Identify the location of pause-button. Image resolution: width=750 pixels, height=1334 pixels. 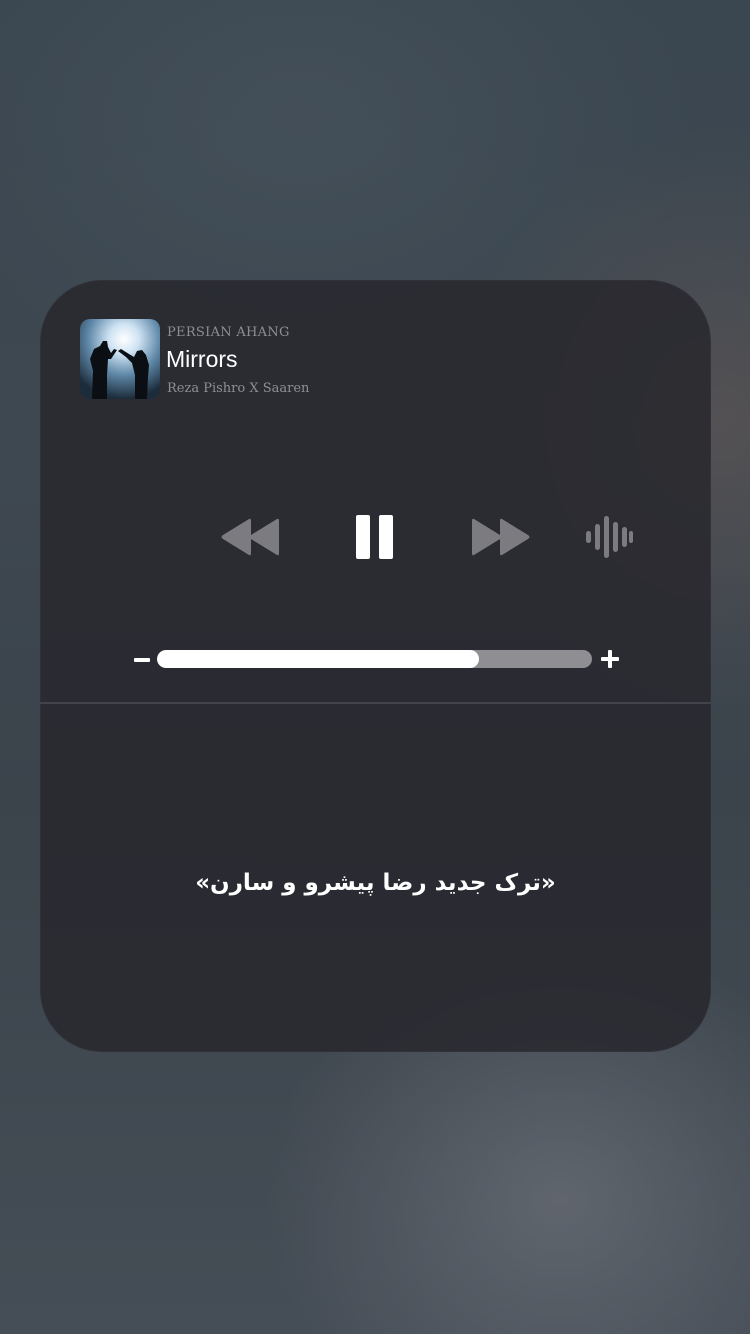
(375, 537).